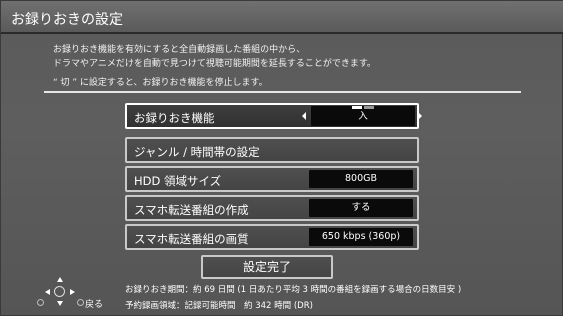 Image resolution: width=563 pixels, height=316 pixels. I want to click on title-bar: お録りおきの設定, so click(282, 17).